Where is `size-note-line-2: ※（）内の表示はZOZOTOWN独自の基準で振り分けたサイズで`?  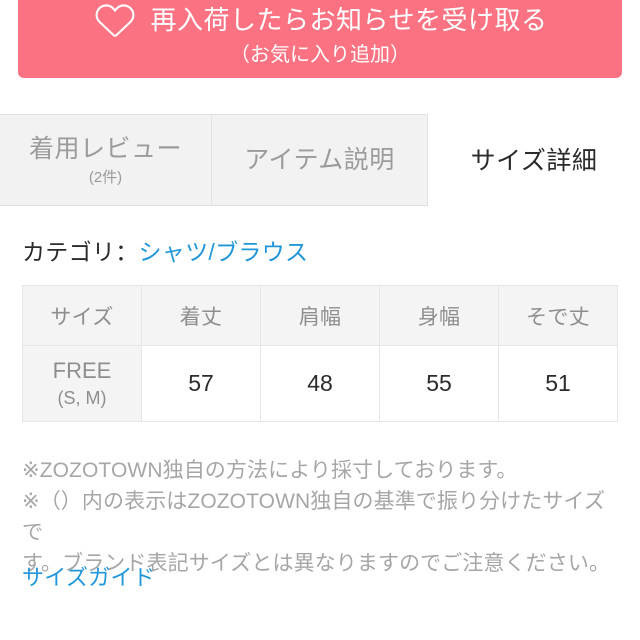
size-note-line-2: ※（）内の表示はZOZOTOWN独自の基準で振り分けたサイズで is located at coordinates (314, 517).